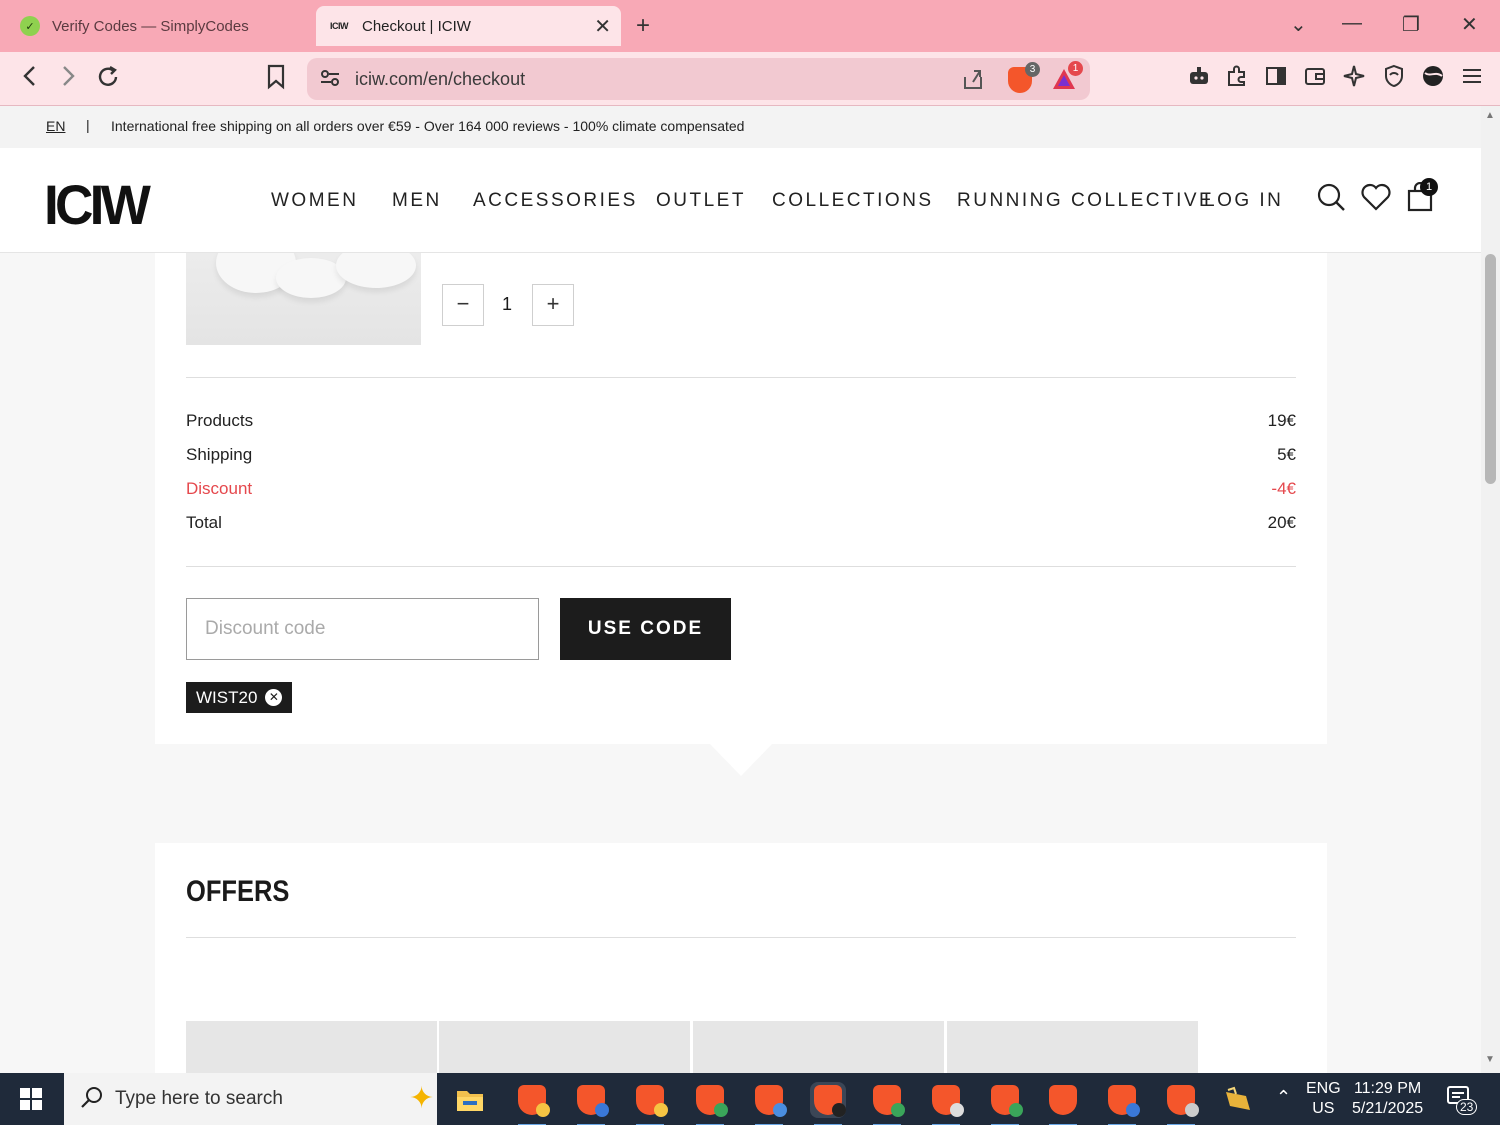 The image size is (1500, 1125). I want to click on summary-label-products: Products, so click(220, 420).